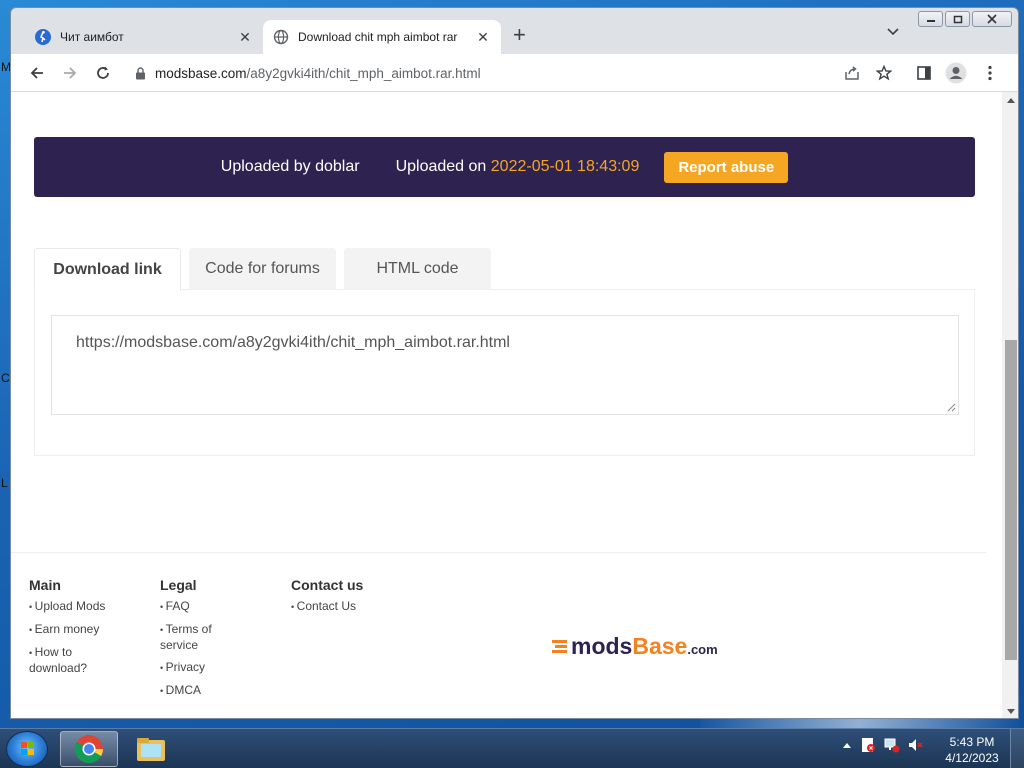  Describe the element at coordinates (43, 37) in the screenshot. I see `site-favicon-icon` at that location.